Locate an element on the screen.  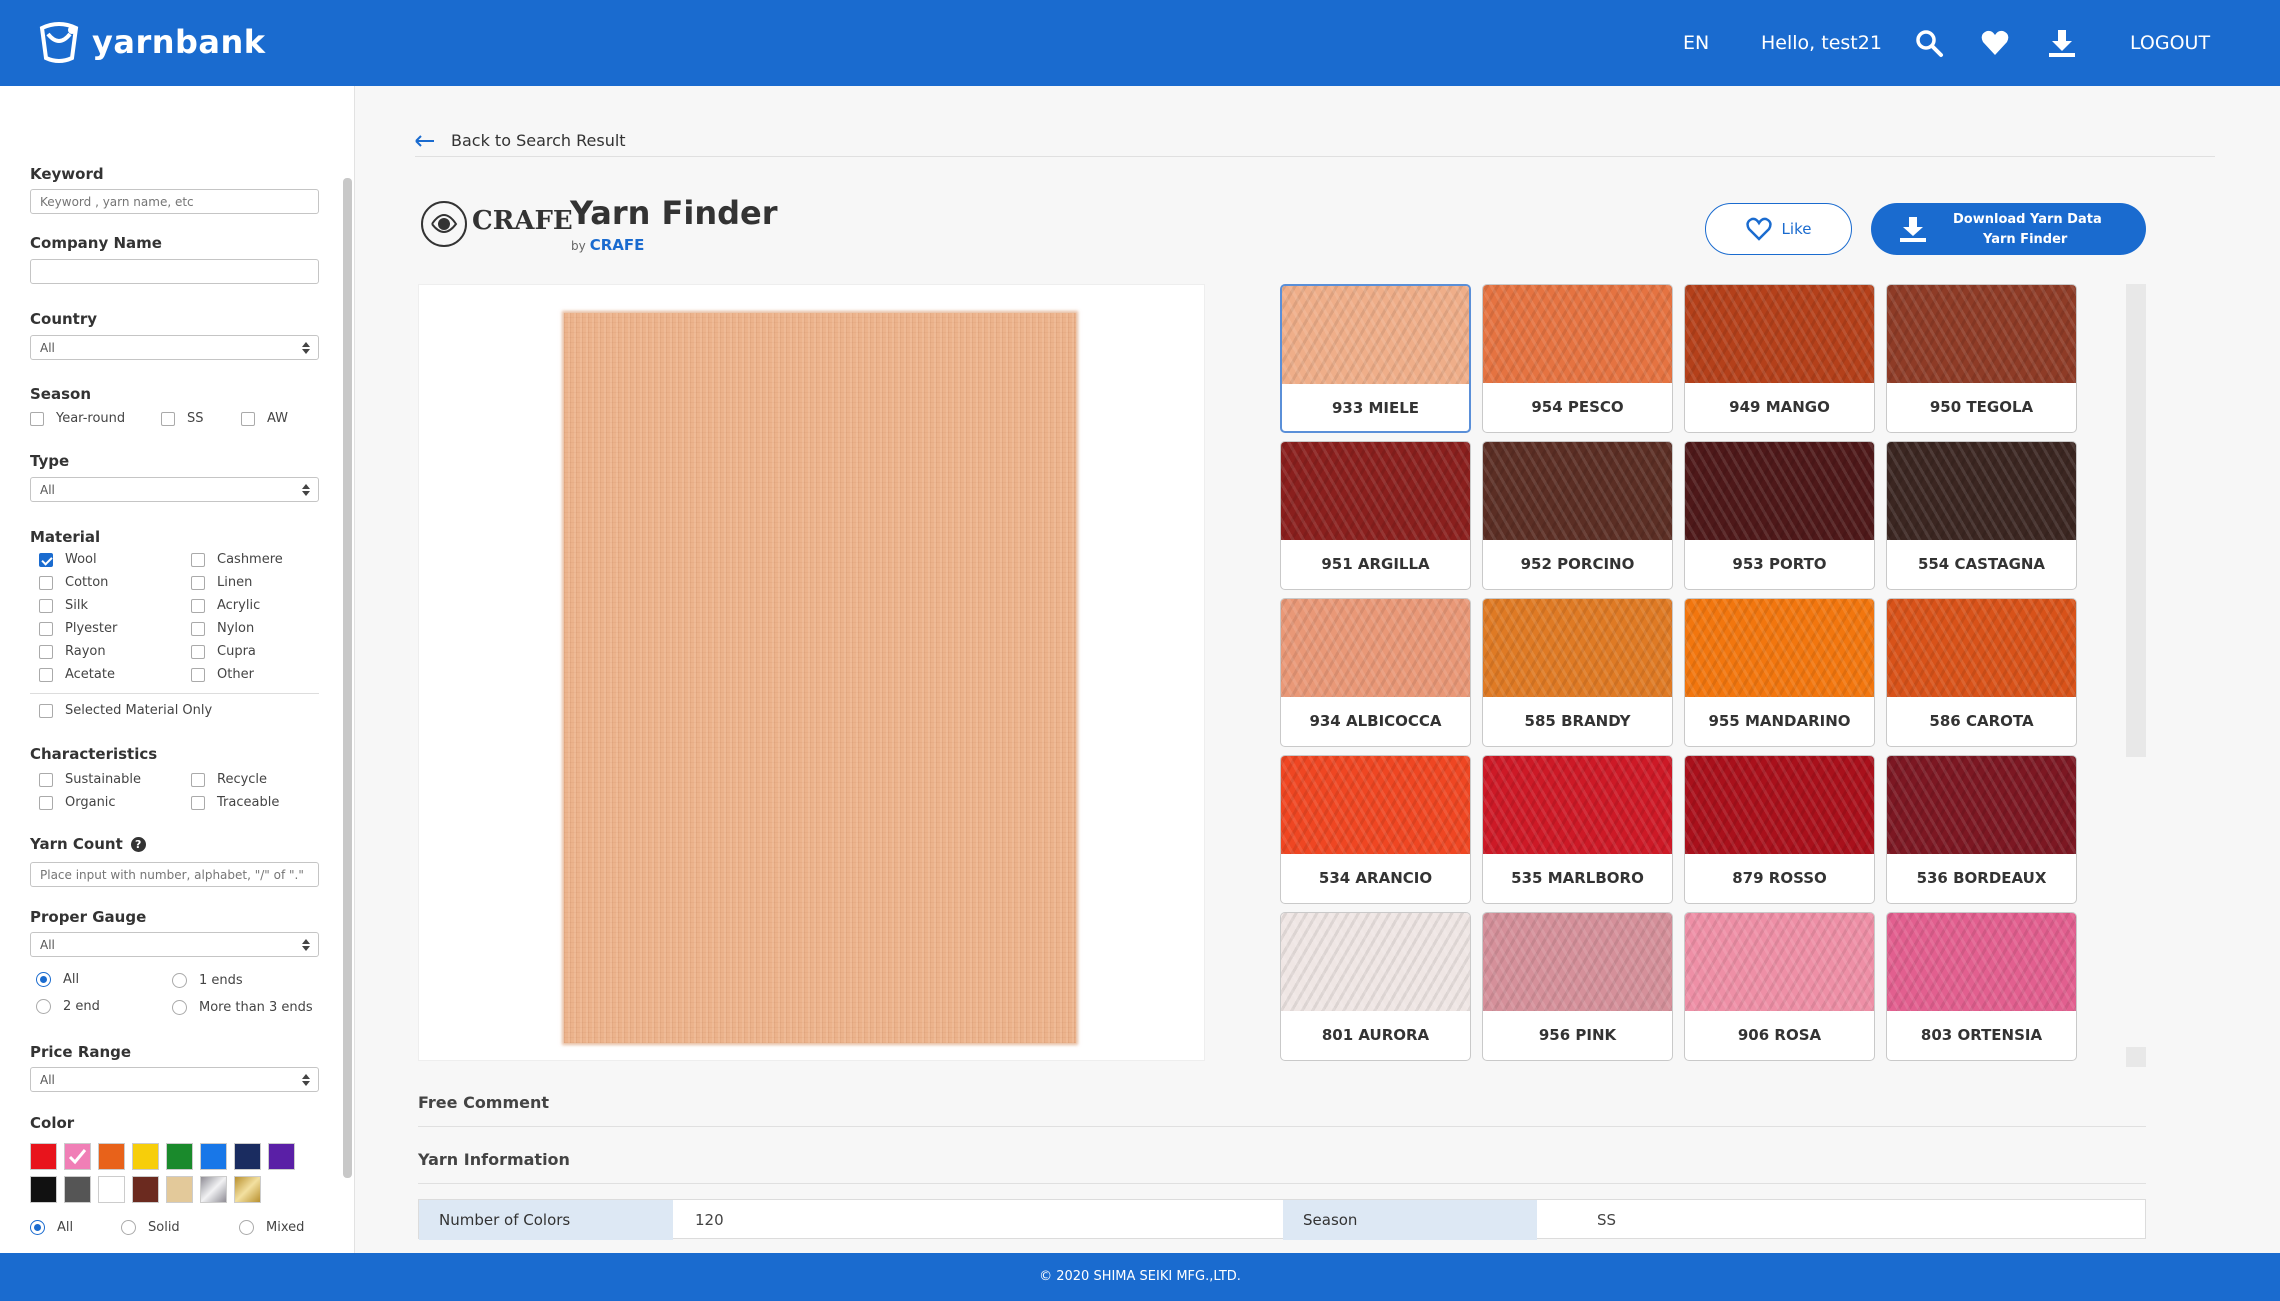
color-mode-all-radio: All is located at coordinates (51, 1227).